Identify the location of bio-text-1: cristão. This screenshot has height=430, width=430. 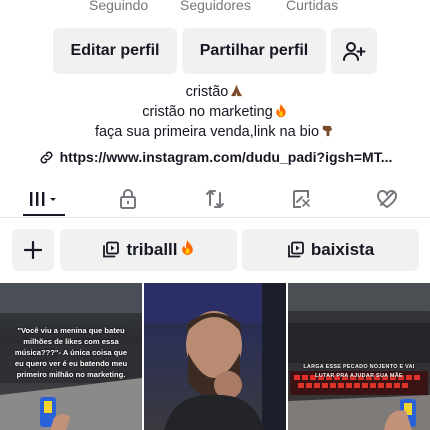
(207, 92).